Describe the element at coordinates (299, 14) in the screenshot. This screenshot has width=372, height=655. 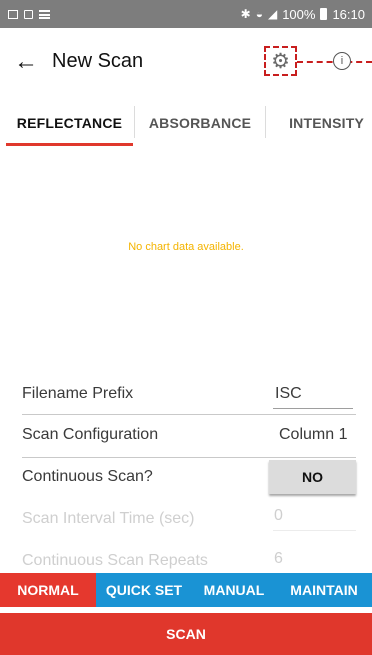
I see `battery-percent: 100%` at that location.